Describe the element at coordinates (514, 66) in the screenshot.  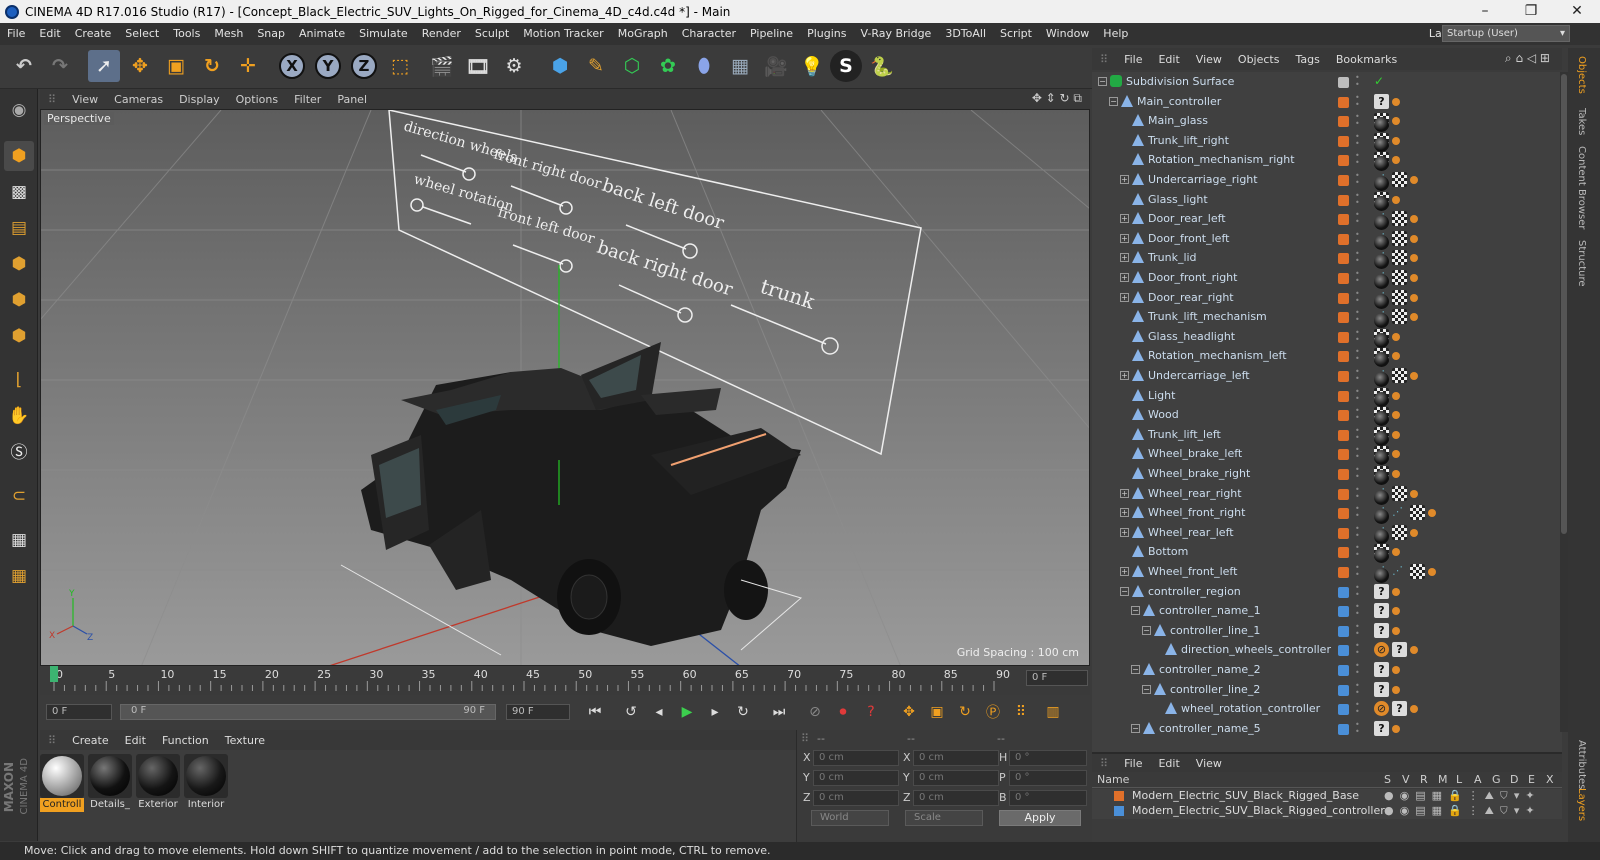
I see `render-settings-icon: ⚙` at that location.